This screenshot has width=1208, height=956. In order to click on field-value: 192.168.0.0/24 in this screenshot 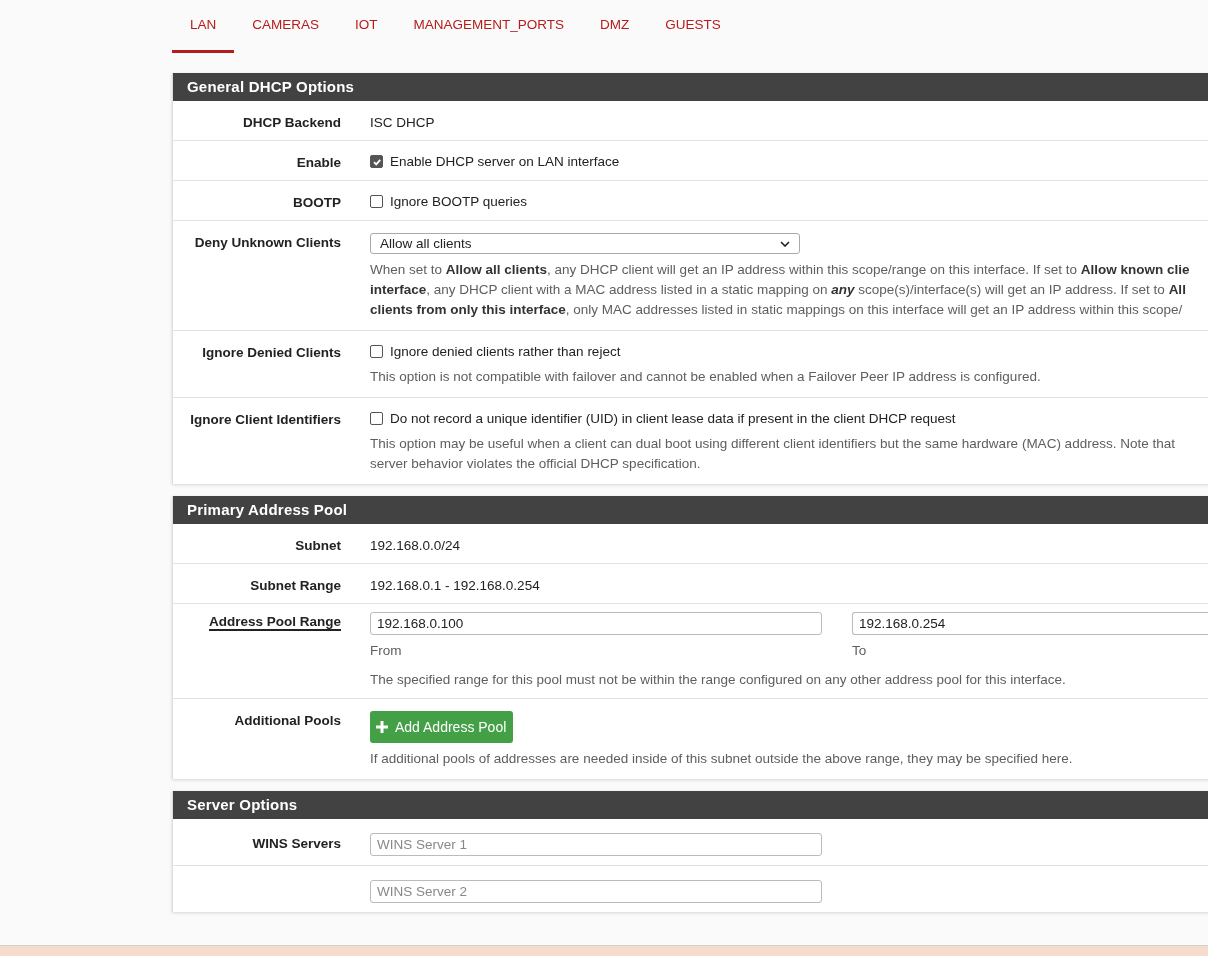, I will do `click(415, 545)`.